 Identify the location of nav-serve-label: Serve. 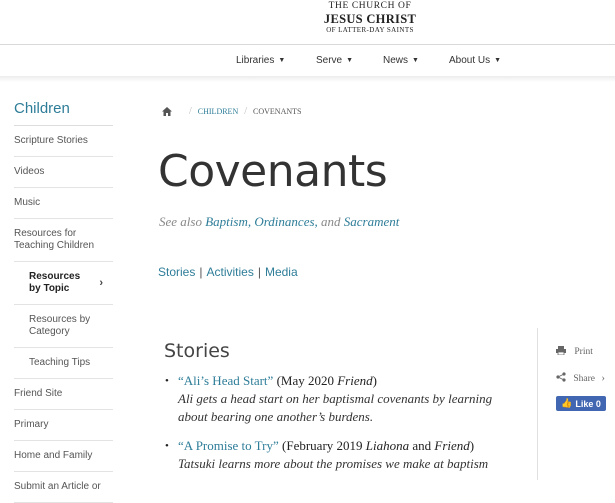
(329, 60).